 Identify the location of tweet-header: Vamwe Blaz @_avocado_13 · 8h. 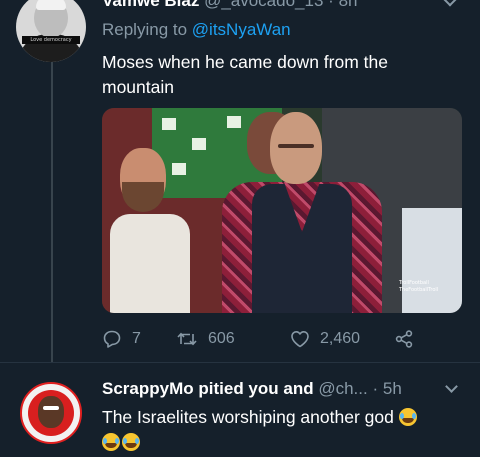
(229, 5).